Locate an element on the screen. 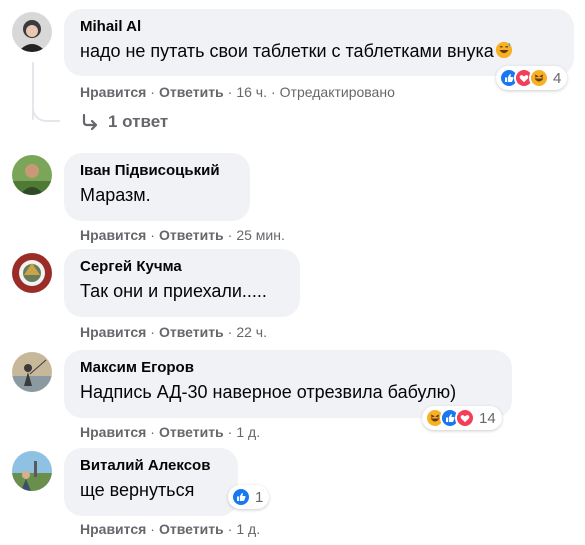  comment-author: Максим Егоров is located at coordinates (288, 368).